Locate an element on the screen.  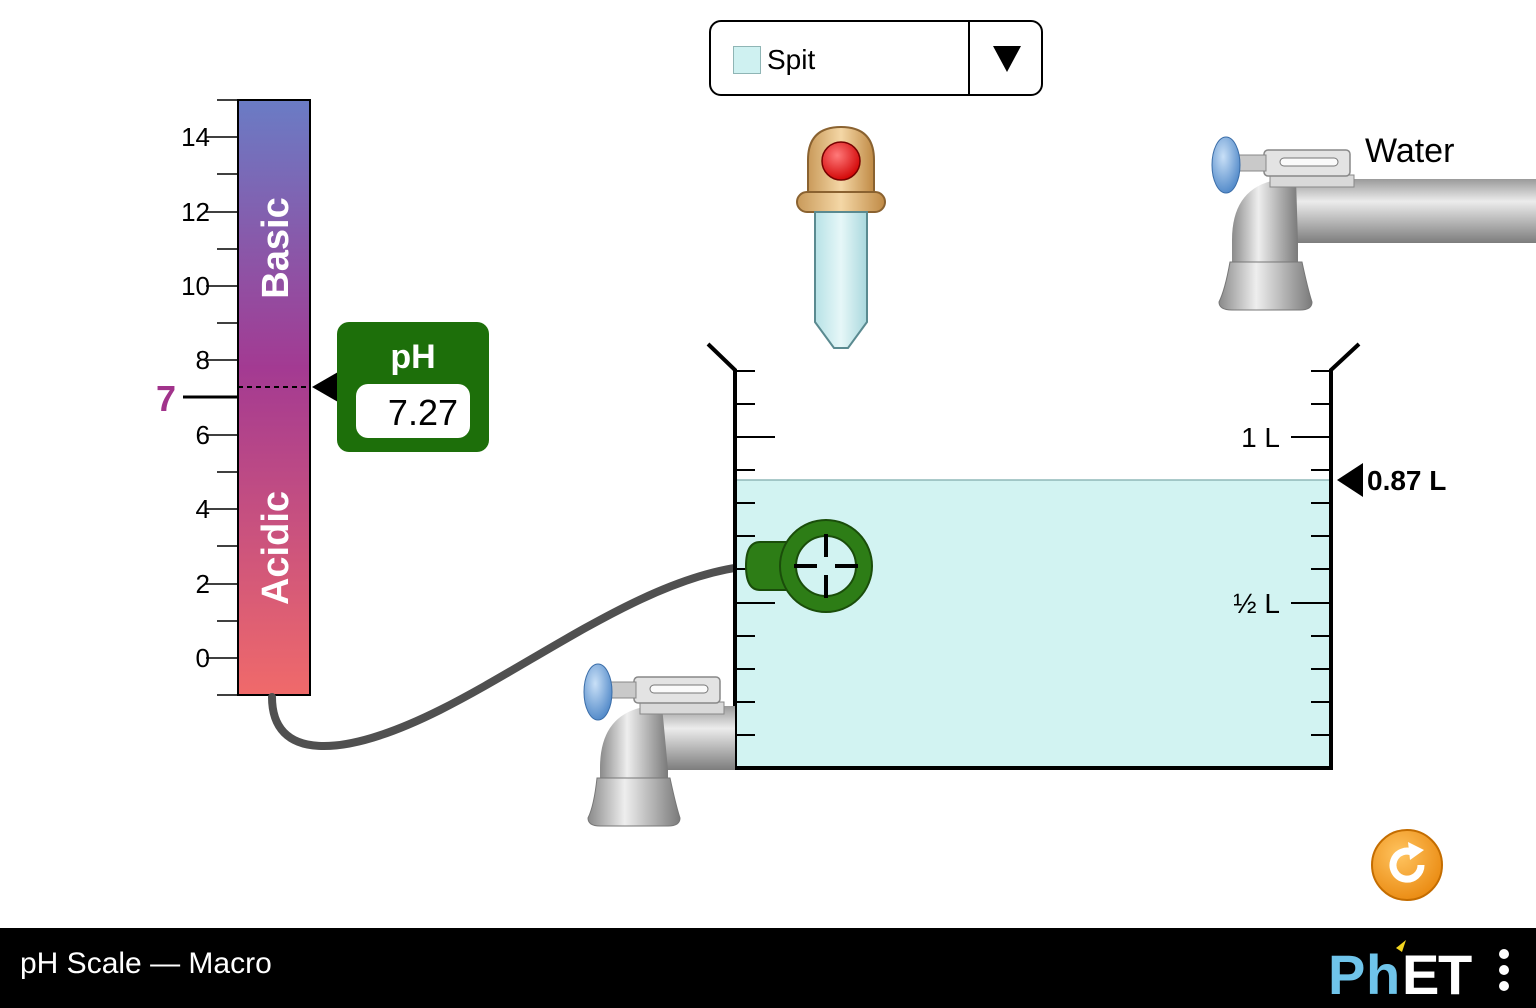
ph-tick-label: 0 is located at coordinates (203, 658).